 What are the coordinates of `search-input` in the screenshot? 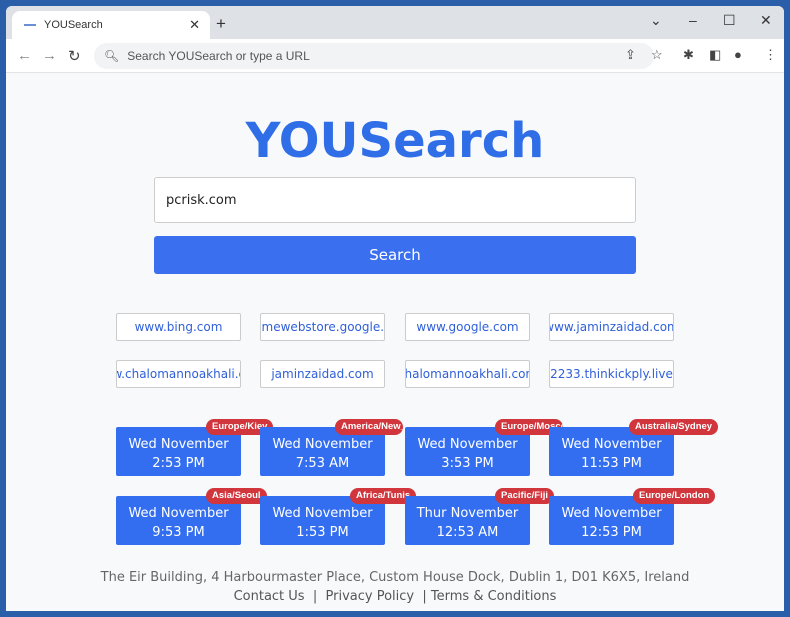 It's located at (395, 200).